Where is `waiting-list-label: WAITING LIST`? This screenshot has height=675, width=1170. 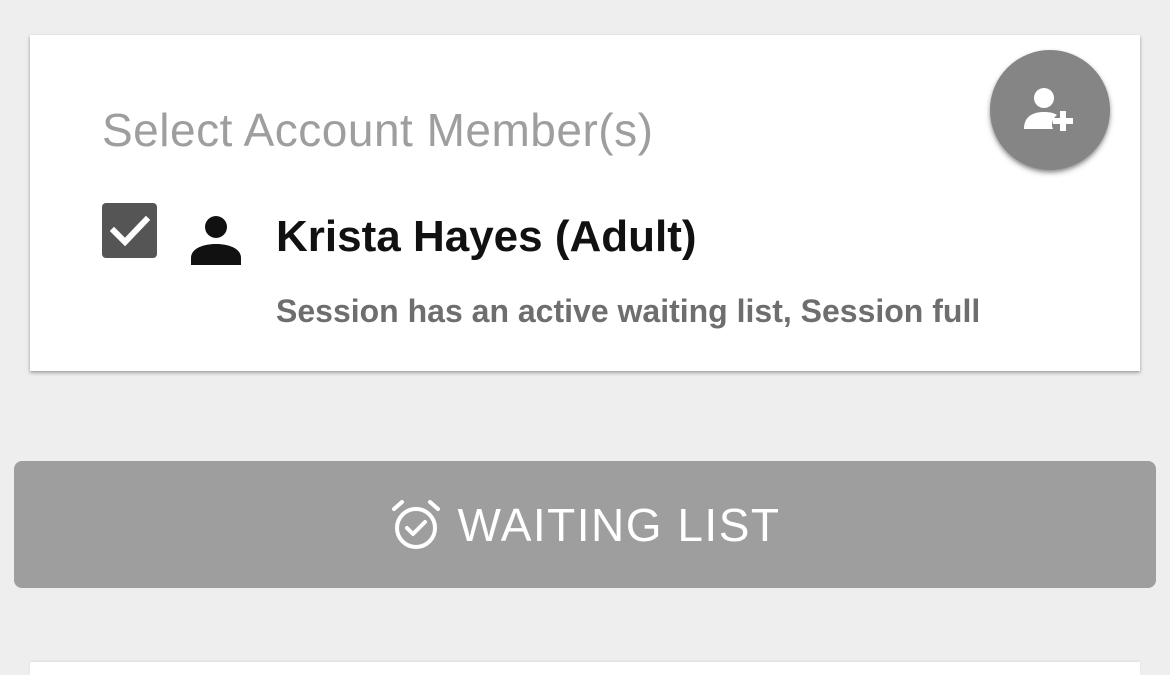
waiting-list-label: WAITING LIST is located at coordinates (619, 524).